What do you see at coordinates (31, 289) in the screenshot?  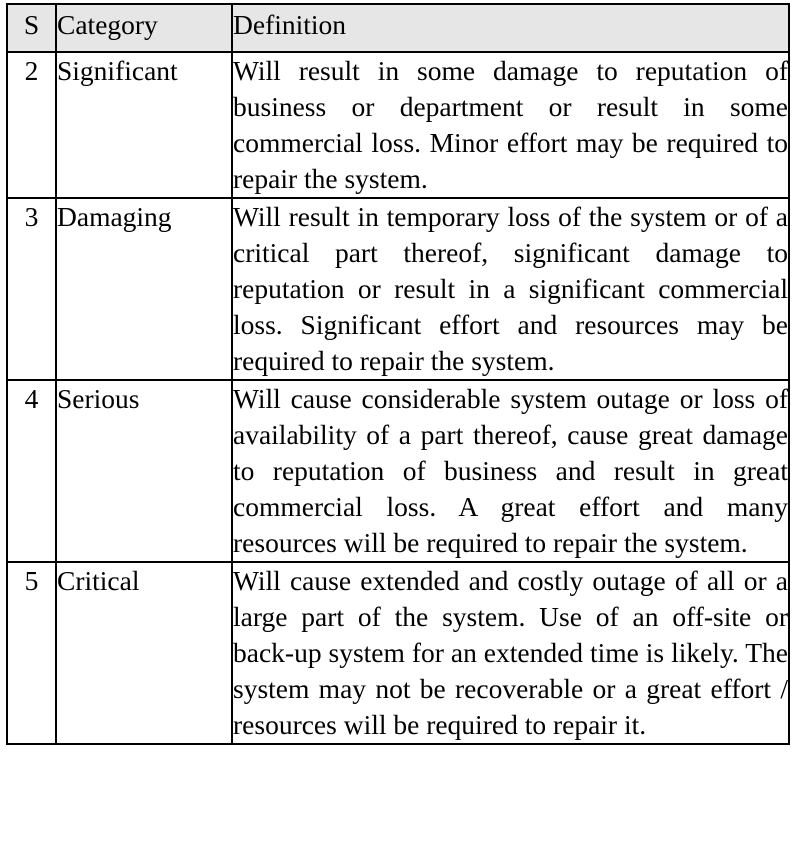 I see `severity-number: 3` at bounding box center [31, 289].